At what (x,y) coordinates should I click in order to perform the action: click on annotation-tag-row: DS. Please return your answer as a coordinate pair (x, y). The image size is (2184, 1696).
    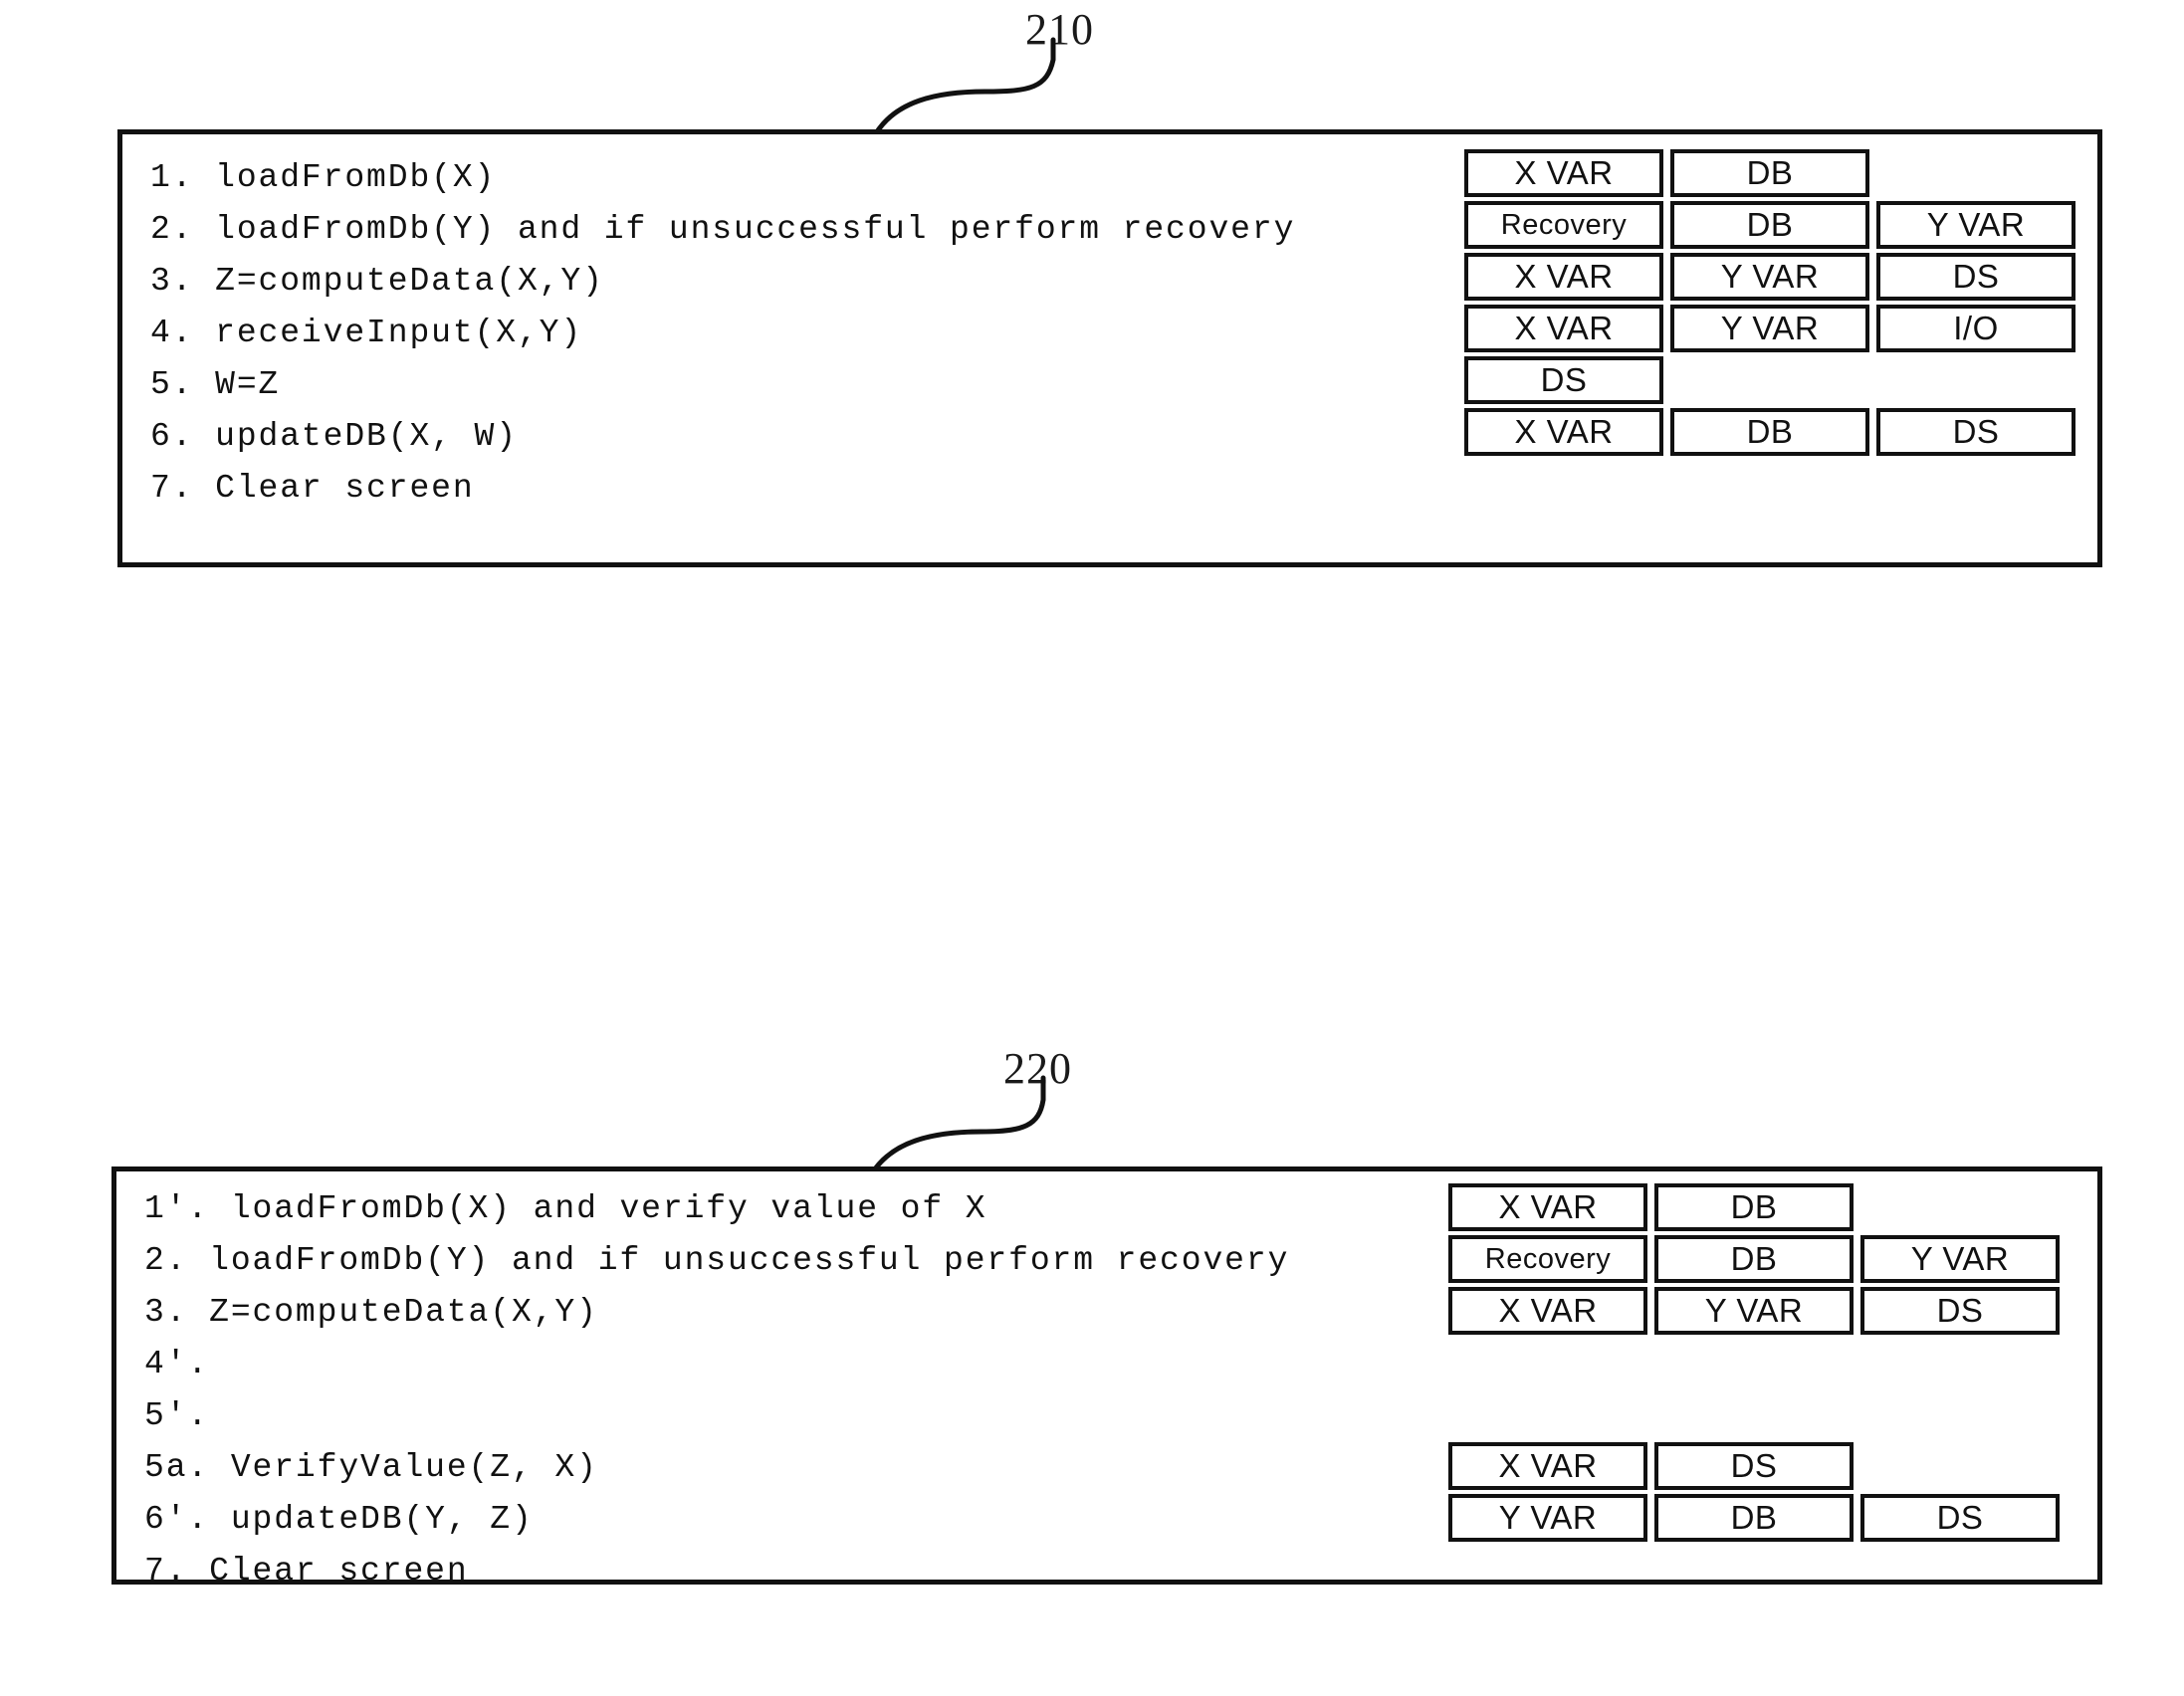
    Looking at the image, I should click on (1773, 380).